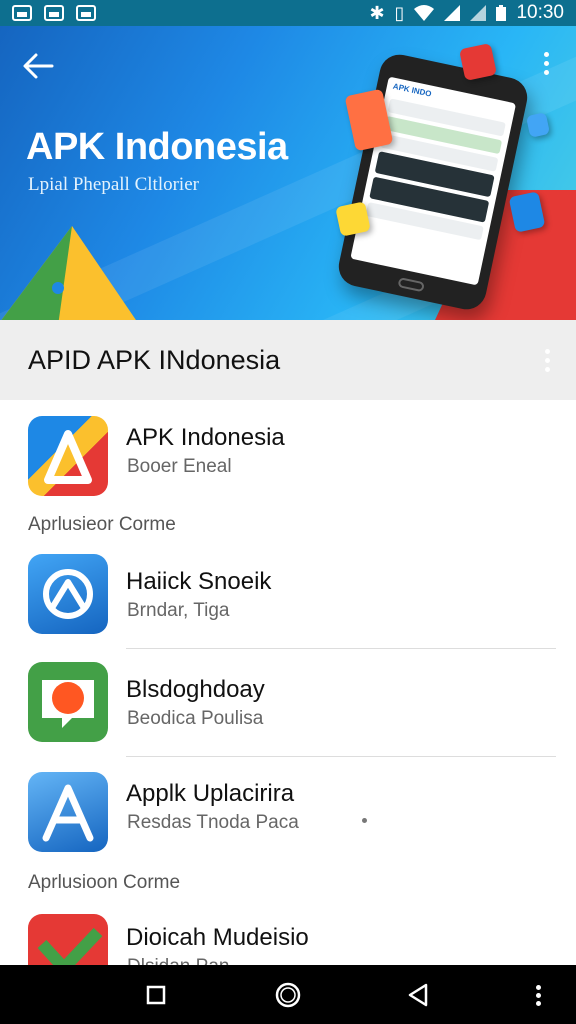  What do you see at coordinates (157, 147) in the screenshot?
I see `hero-title: APK Indonesia` at bounding box center [157, 147].